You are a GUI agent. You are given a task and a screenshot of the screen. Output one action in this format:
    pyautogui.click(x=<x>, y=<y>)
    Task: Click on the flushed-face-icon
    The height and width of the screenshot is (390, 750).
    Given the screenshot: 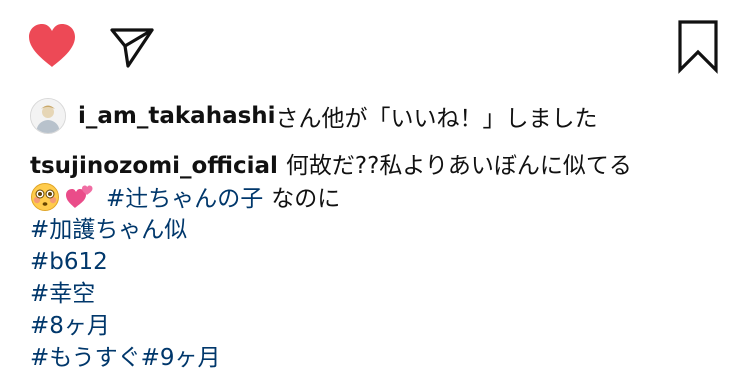 What is the action you would take?
    pyautogui.click(x=45, y=197)
    